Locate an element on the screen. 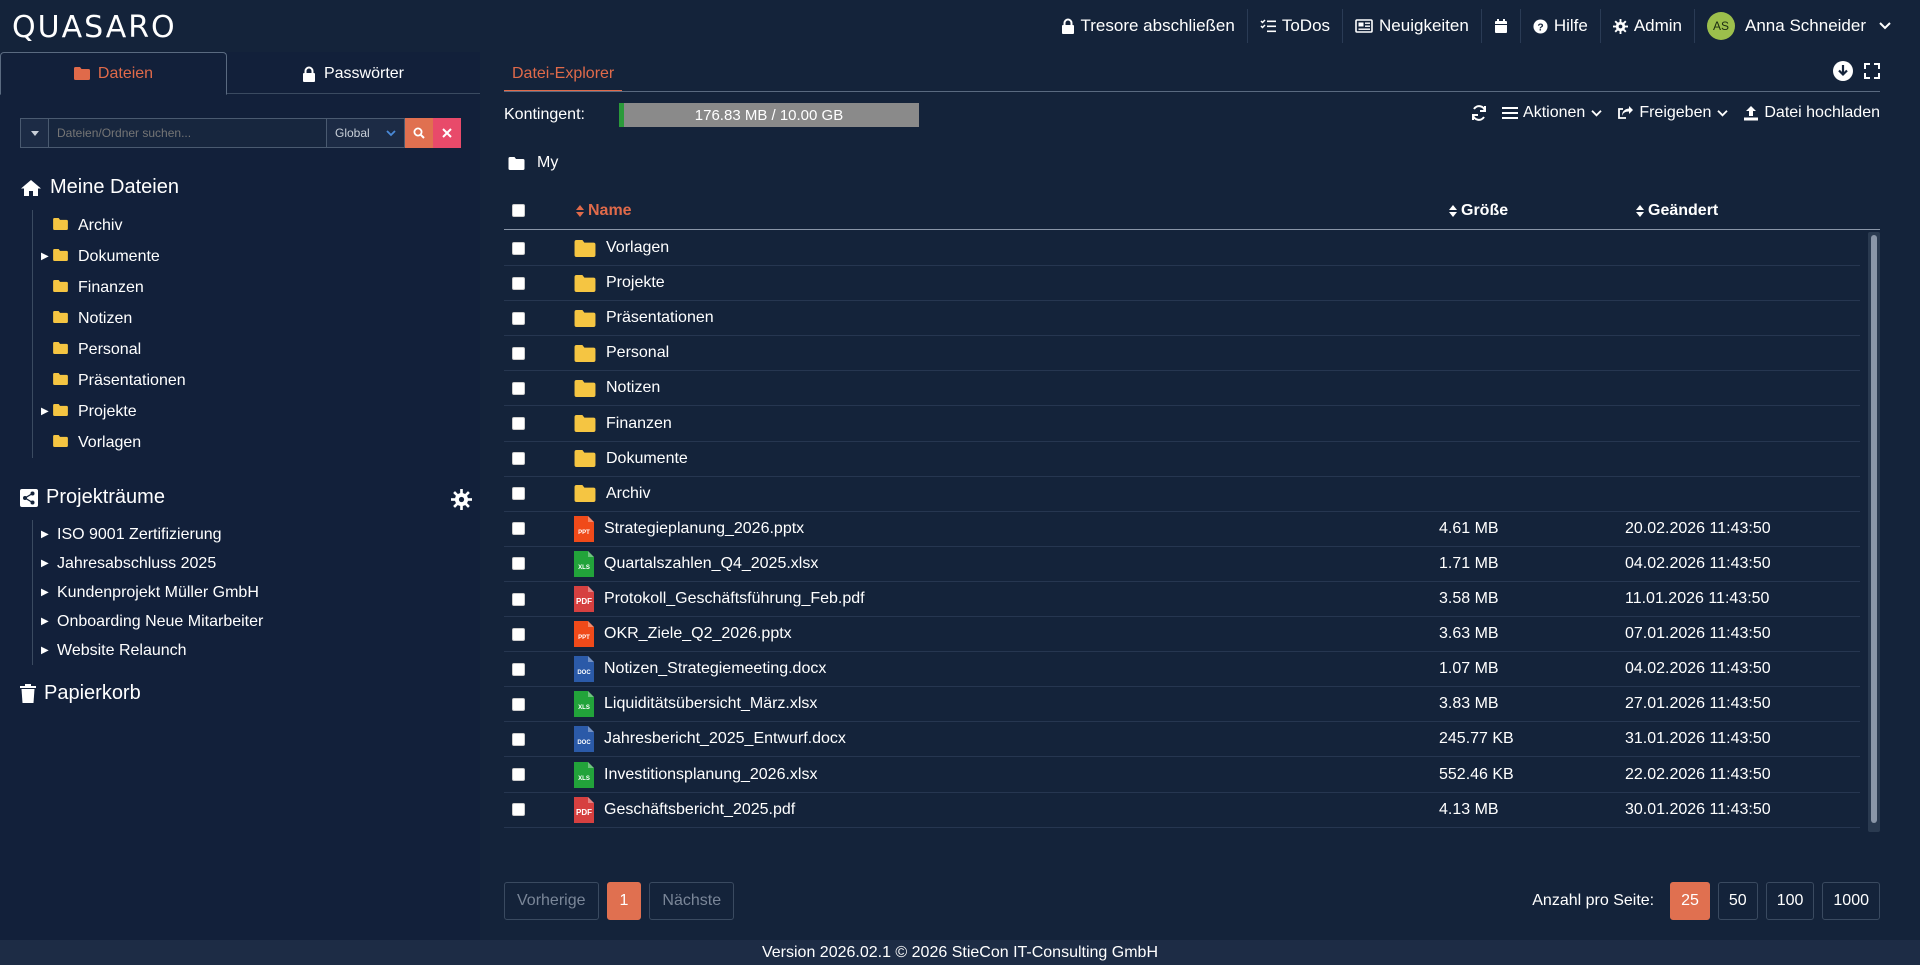 Image resolution: width=1920 pixels, height=965 pixels. row-name-cell: Dokumente is located at coordinates (631, 459).